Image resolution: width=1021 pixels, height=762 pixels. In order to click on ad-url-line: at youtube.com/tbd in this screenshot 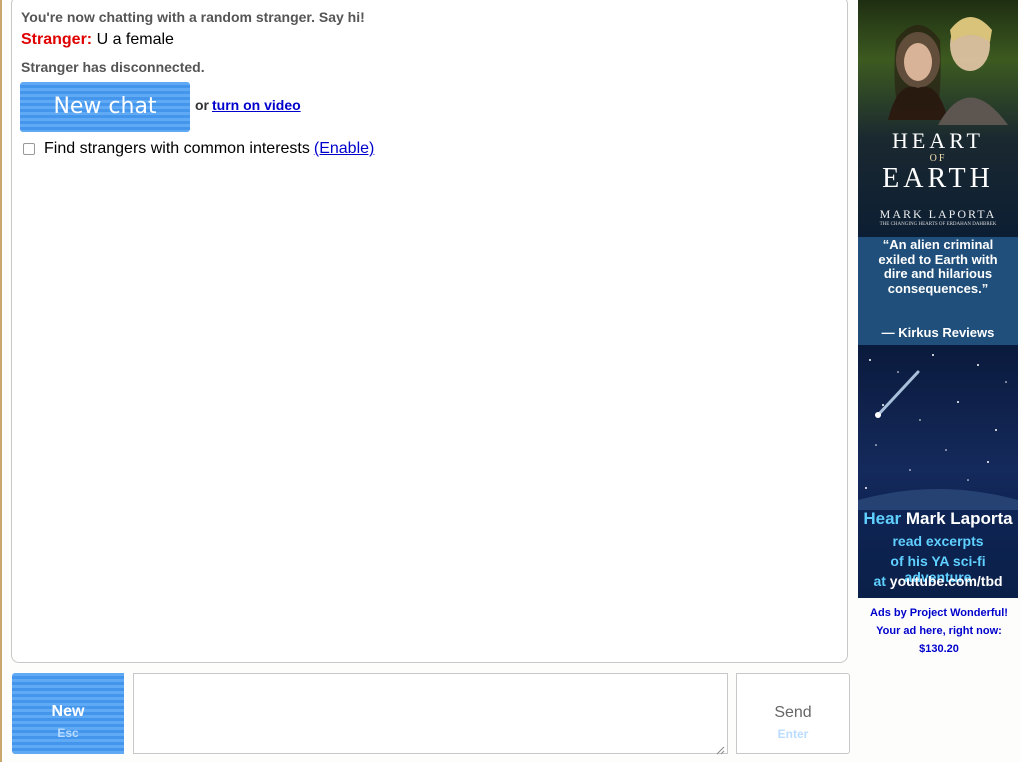, I will do `click(938, 581)`.